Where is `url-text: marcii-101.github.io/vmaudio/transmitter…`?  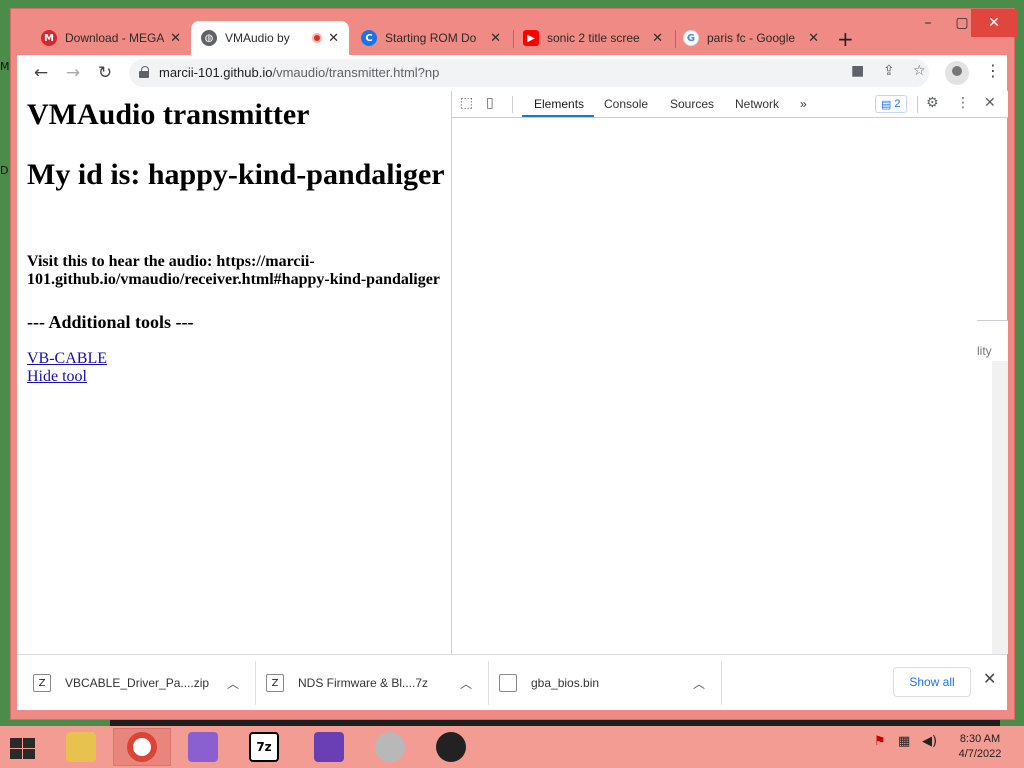
url-text: marcii-101.github.io/vmaudio/transmitter… is located at coordinates (299, 72).